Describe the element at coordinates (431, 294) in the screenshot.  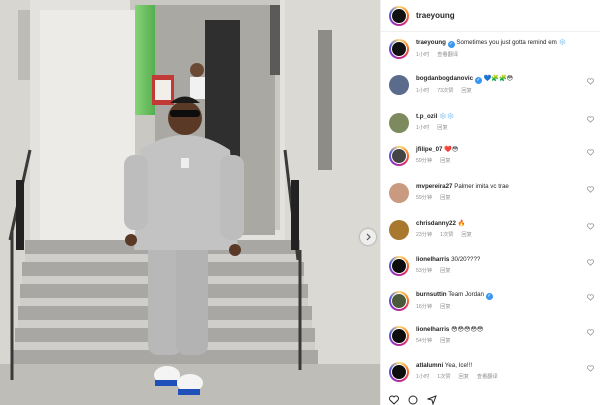
I see `comment-username: burnsuttin` at that location.